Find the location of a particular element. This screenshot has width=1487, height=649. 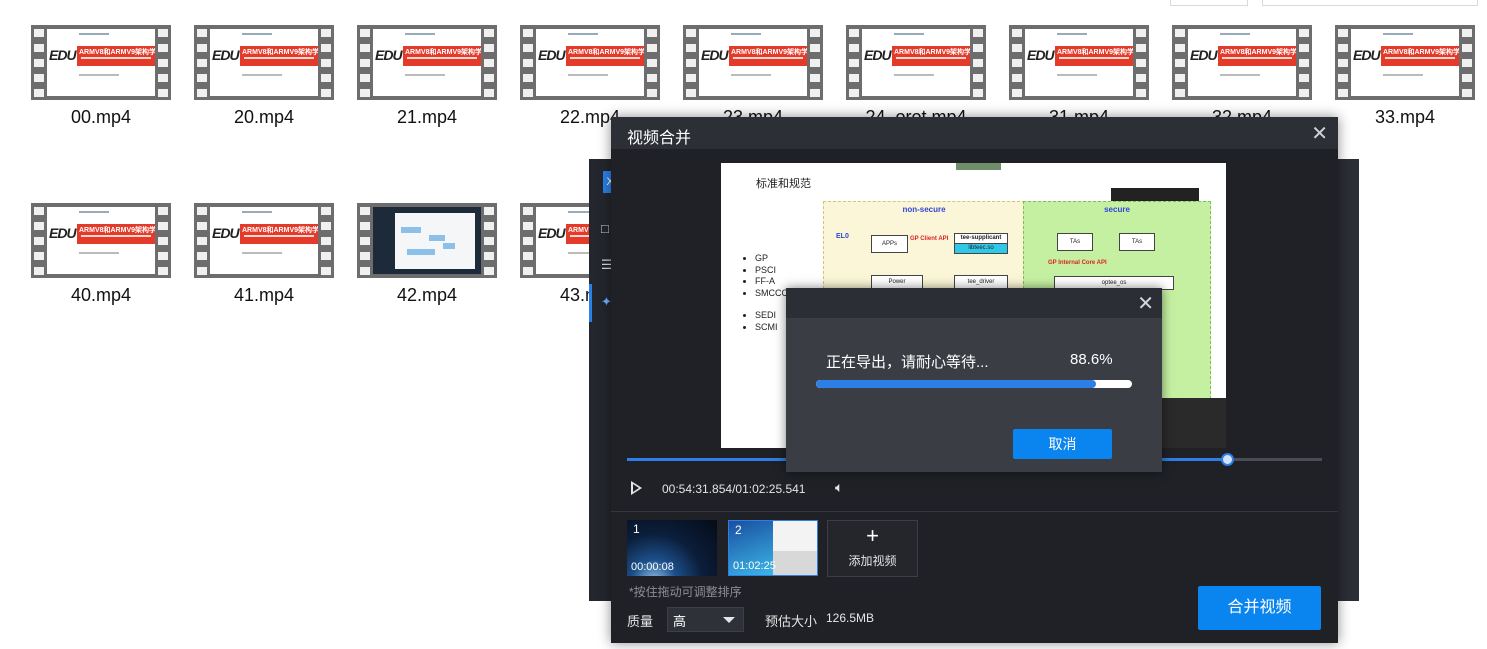

file-item: EDU ARMV8和ARMV9架构学习 33.mp4 is located at coordinates (1405, 80).